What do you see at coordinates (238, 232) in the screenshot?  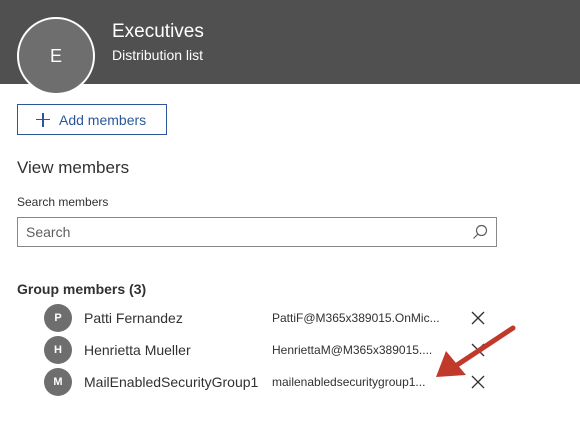 I see `search-input` at bounding box center [238, 232].